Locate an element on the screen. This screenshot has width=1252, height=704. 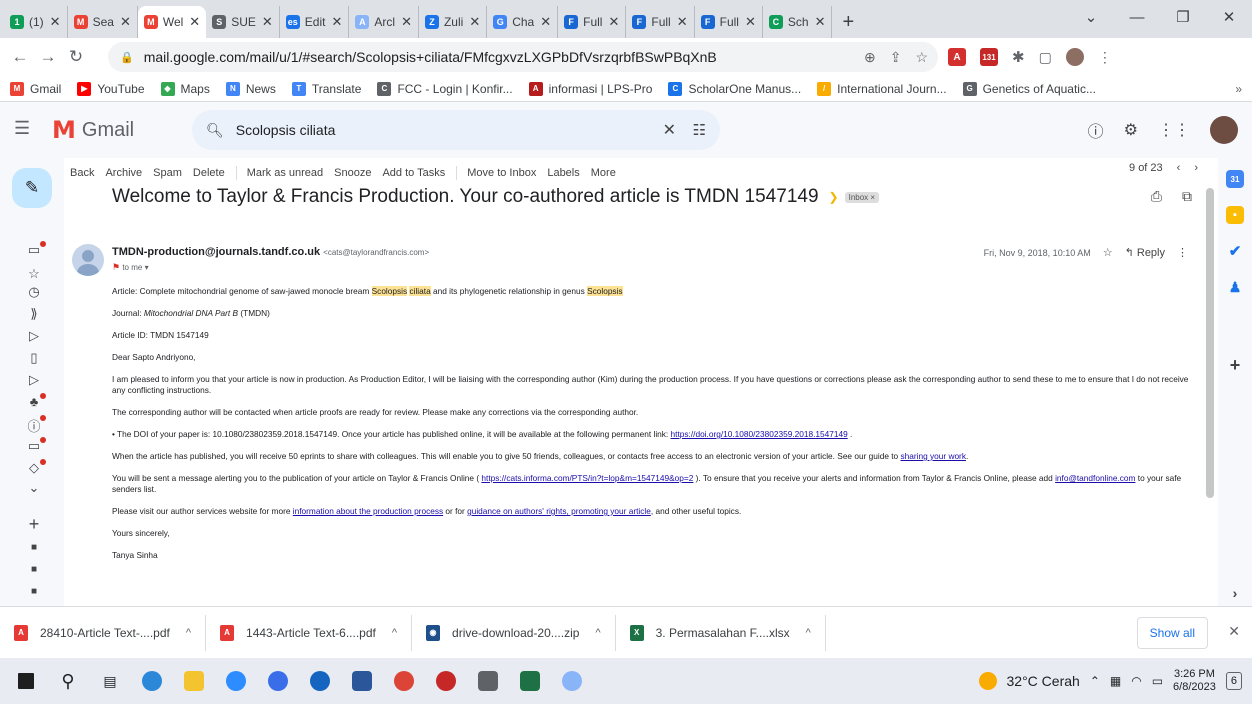
edge-icon is located at coordinates (152, 681).